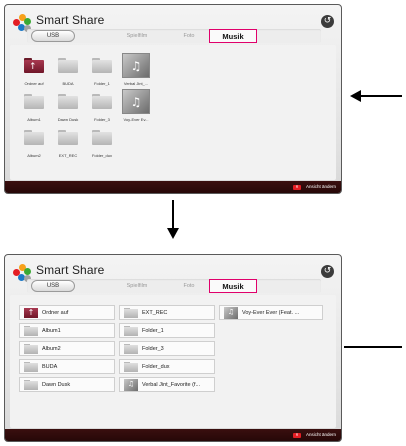 The width and height of the screenshot is (406, 446). I want to click on list-item-folder-3: Folder_3, so click(167, 348).